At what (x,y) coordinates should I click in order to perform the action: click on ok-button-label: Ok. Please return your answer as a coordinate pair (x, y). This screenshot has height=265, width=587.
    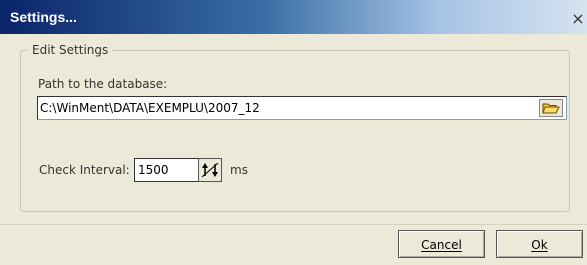
    Looking at the image, I should click on (539, 245).